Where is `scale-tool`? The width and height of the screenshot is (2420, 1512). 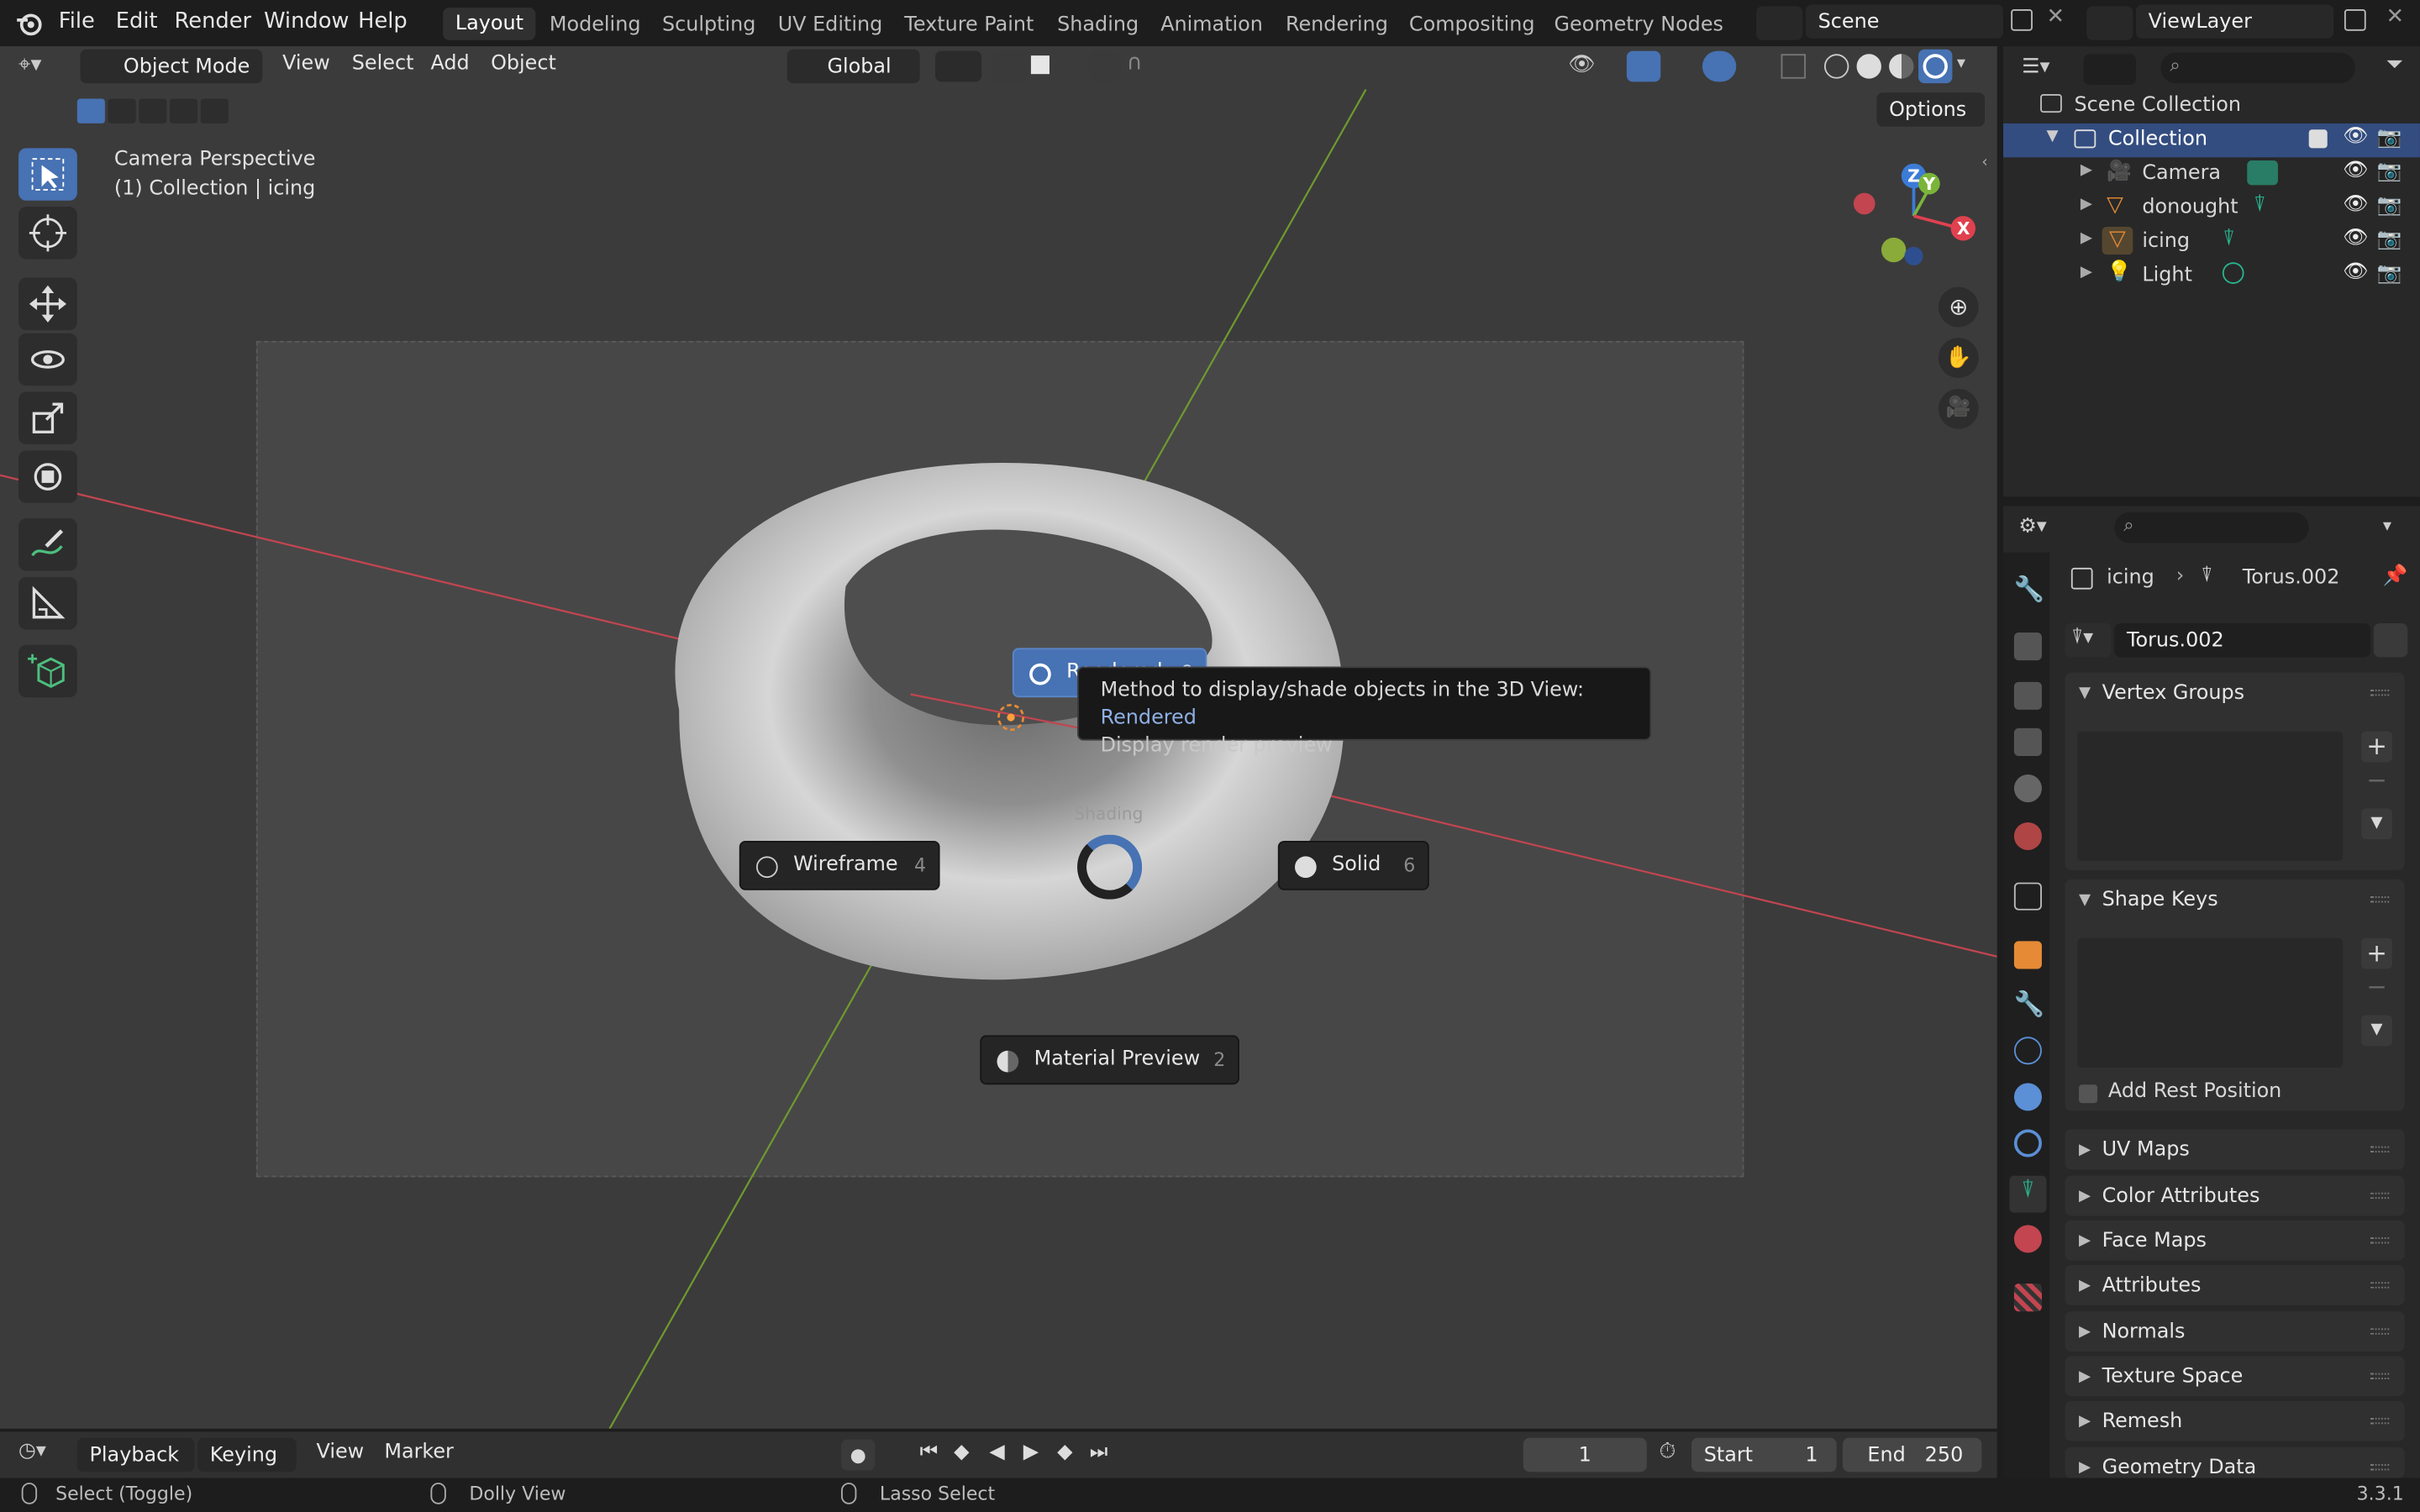 scale-tool is located at coordinates (47, 417).